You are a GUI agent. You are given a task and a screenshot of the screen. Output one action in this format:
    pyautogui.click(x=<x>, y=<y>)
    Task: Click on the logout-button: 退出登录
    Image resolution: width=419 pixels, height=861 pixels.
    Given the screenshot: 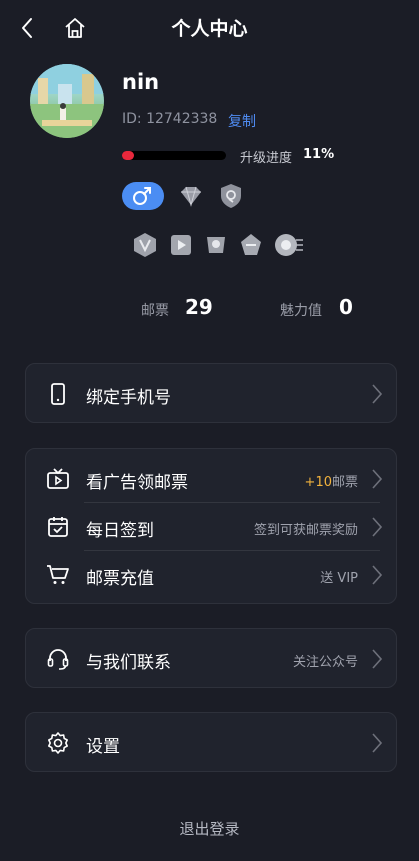 What is the action you would take?
    pyautogui.click(x=209, y=828)
    